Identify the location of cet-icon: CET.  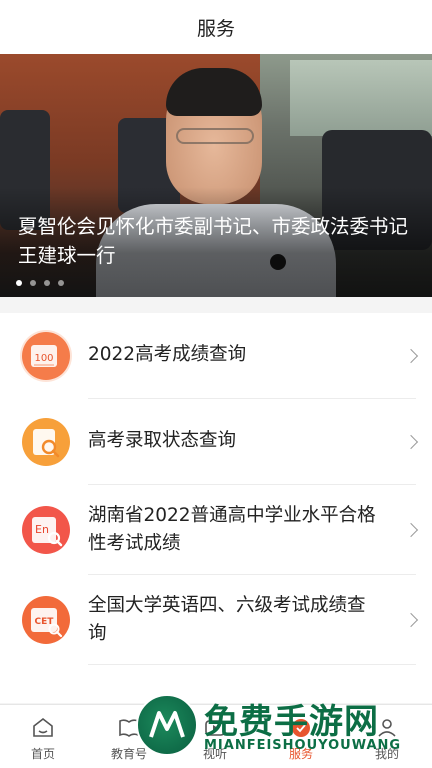
(46, 620).